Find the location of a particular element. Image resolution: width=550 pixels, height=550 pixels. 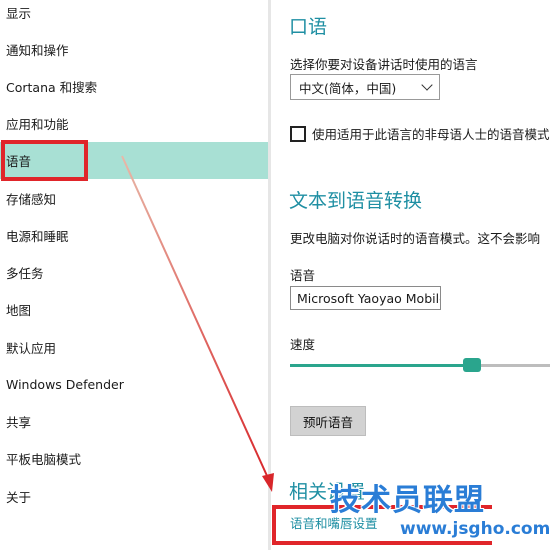

sidebar-item-multitasking: 多任务 is located at coordinates (134, 272).